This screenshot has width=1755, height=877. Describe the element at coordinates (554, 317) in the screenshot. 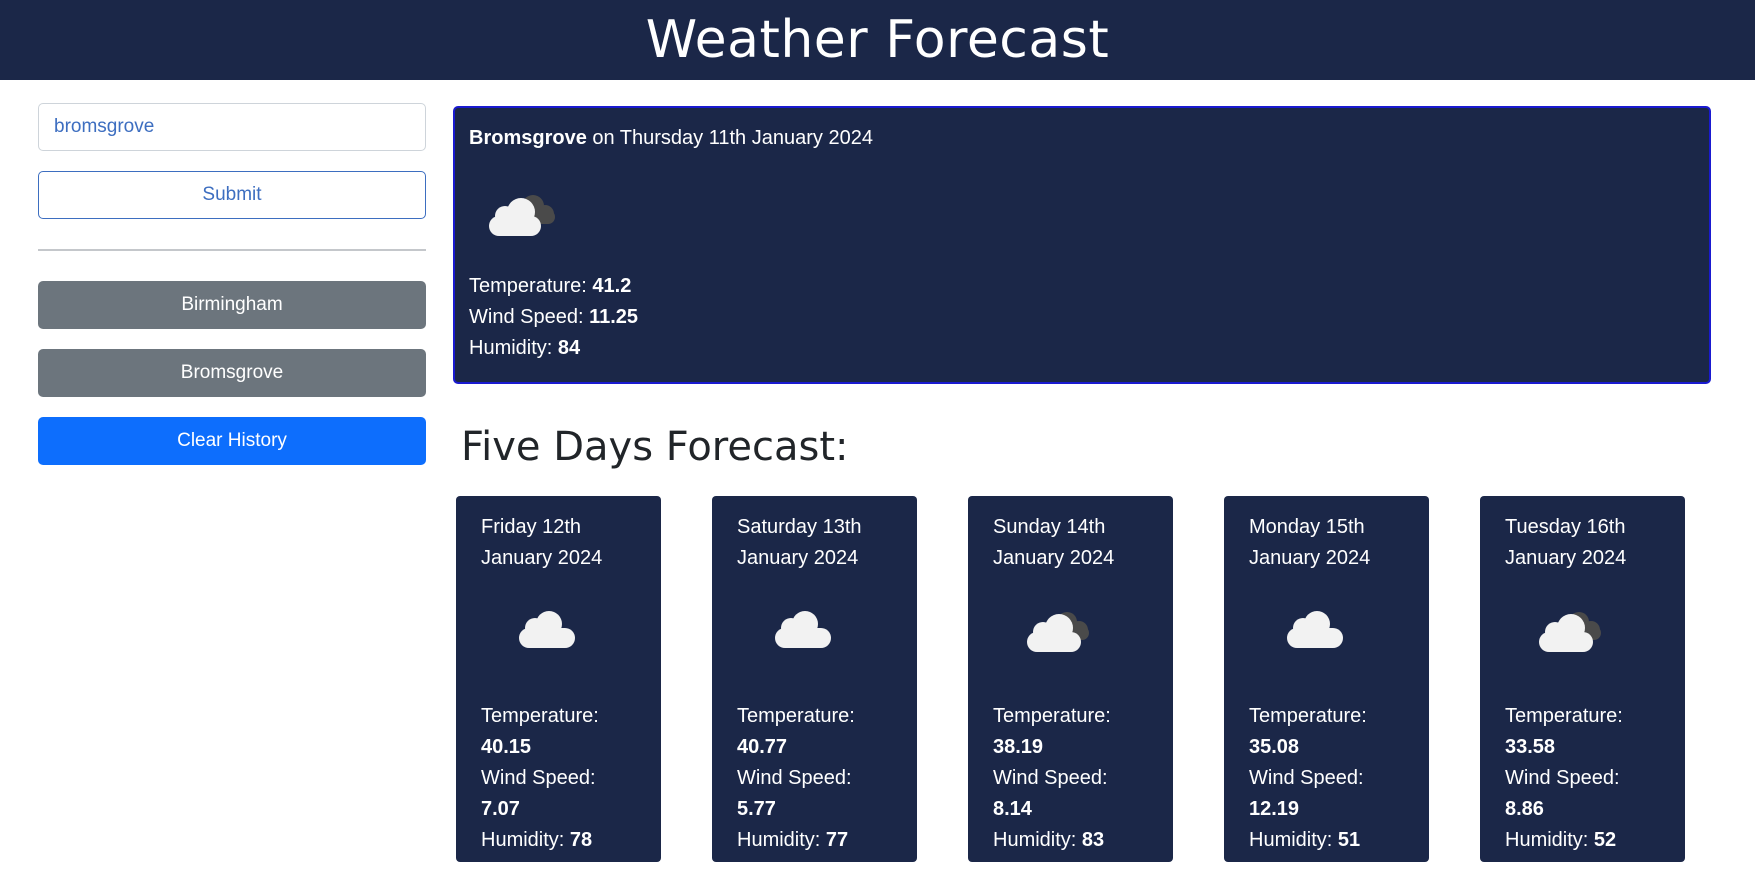

I see `current-wind-speed: Wind Speed: 11.25` at that location.